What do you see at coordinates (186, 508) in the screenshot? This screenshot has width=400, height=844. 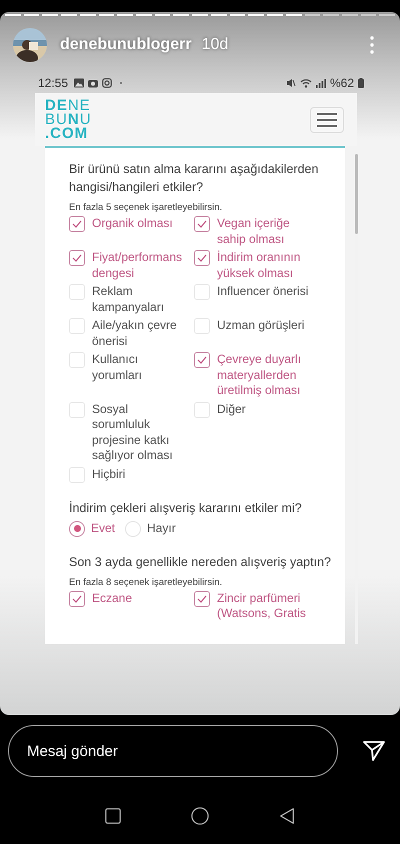 I see `question-text: İndirim çekleri alışveriş kararını etkiler mi?` at bounding box center [186, 508].